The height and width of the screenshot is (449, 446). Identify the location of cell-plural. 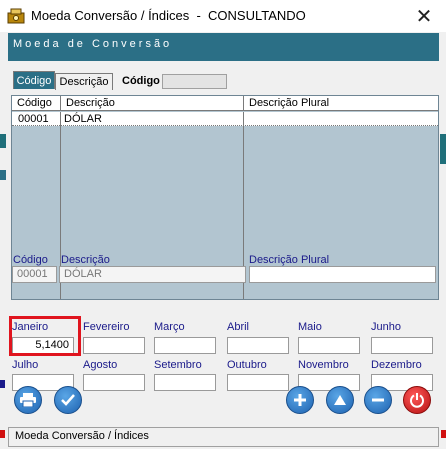
(338, 119).